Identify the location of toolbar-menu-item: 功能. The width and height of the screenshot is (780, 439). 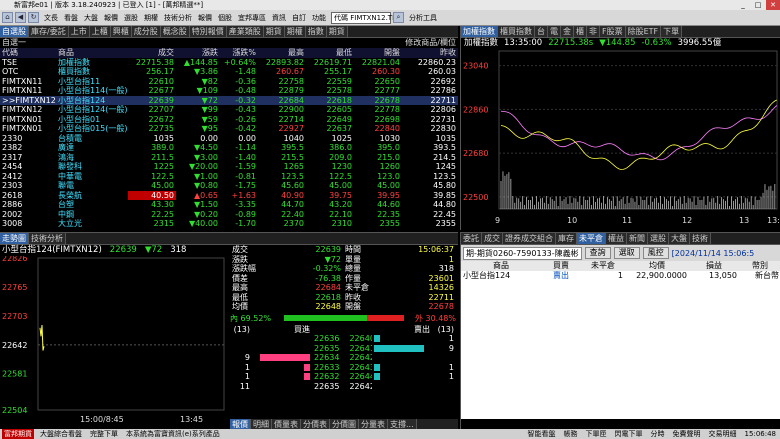
(319, 18).